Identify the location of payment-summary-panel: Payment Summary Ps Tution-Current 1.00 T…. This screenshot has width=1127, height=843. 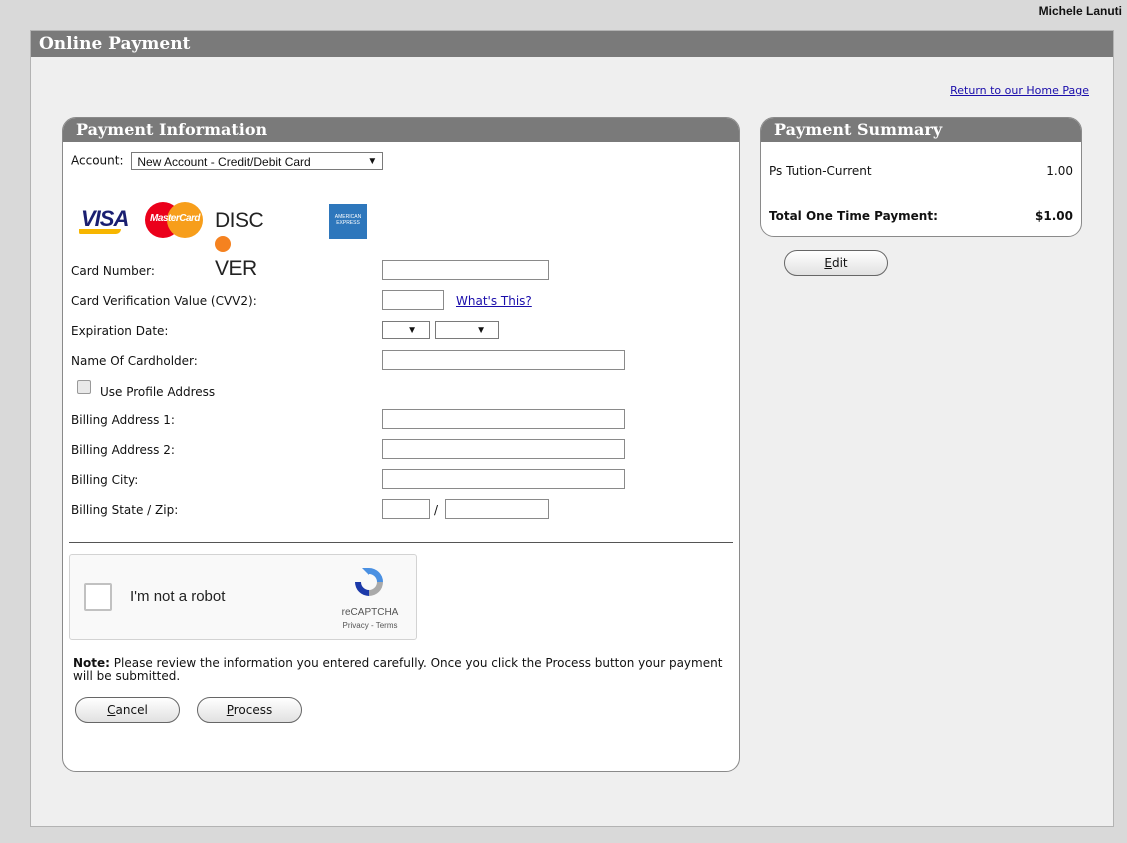
(921, 177).